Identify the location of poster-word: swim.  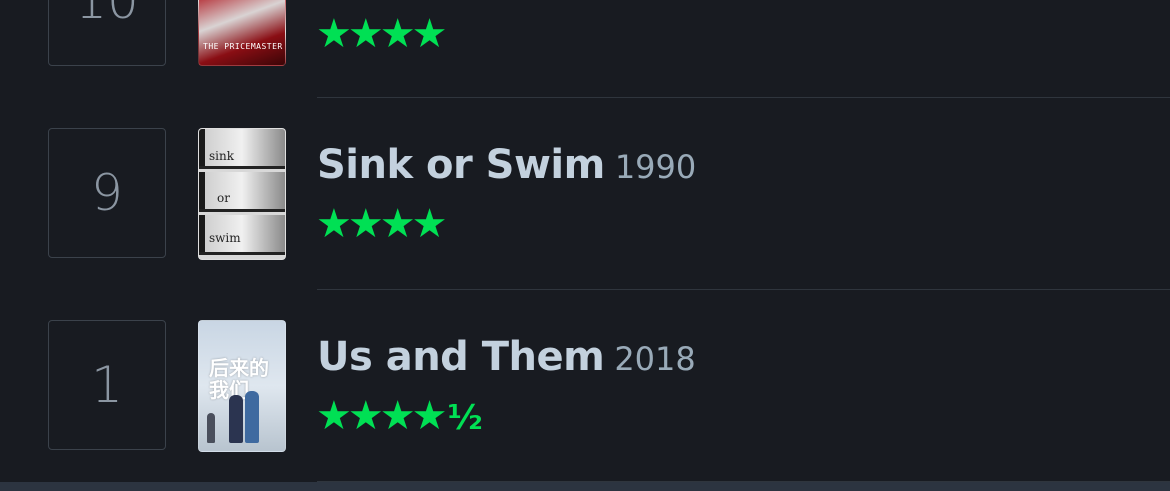
(225, 238).